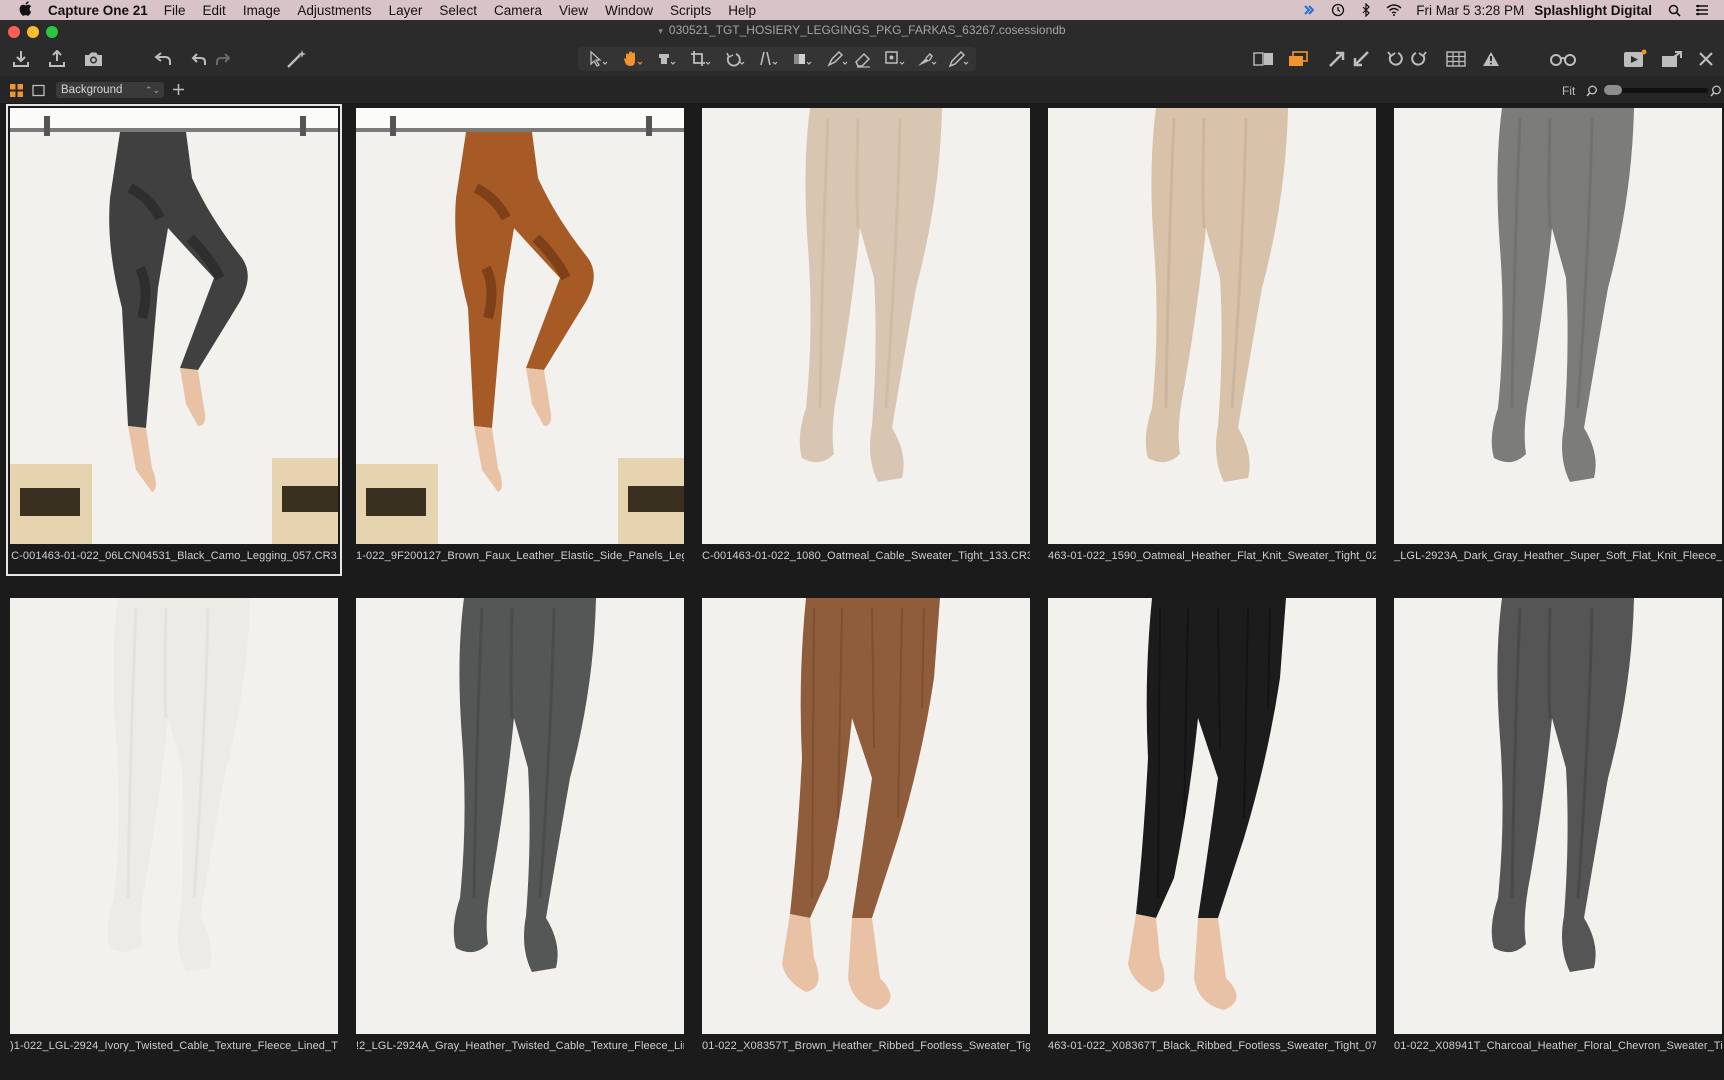 This screenshot has width=1724, height=1080. Describe the element at coordinates (742, 10) in the screenshot. I see `menu-help: Help` at that location.